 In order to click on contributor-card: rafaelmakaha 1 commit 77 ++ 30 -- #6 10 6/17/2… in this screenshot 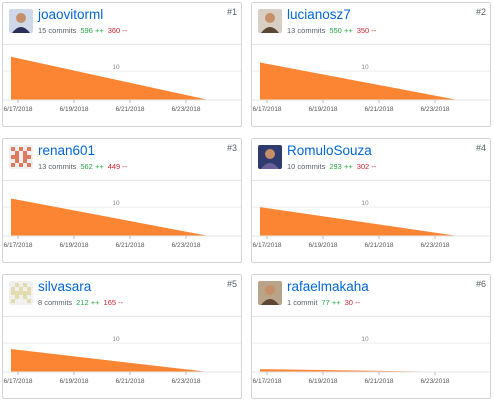, I will do `click(371, 336)`.